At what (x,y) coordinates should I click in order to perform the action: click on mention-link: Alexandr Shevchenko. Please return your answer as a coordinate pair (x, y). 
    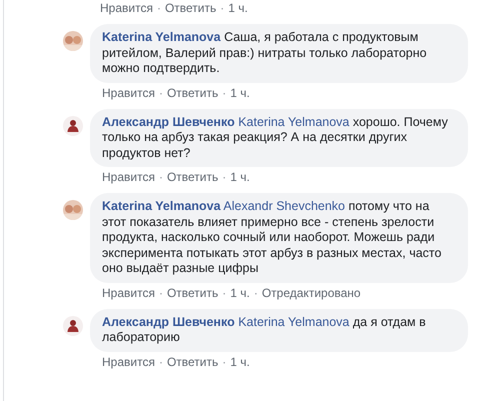
    Looking at the image, I should click on (284, 206).